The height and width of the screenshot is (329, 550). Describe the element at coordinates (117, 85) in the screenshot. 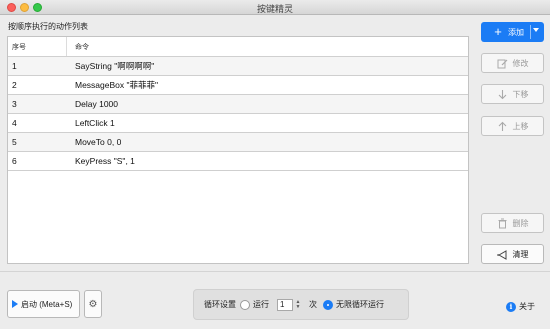

I see `row-command: MessageBox "菲菲菲"` at that location.